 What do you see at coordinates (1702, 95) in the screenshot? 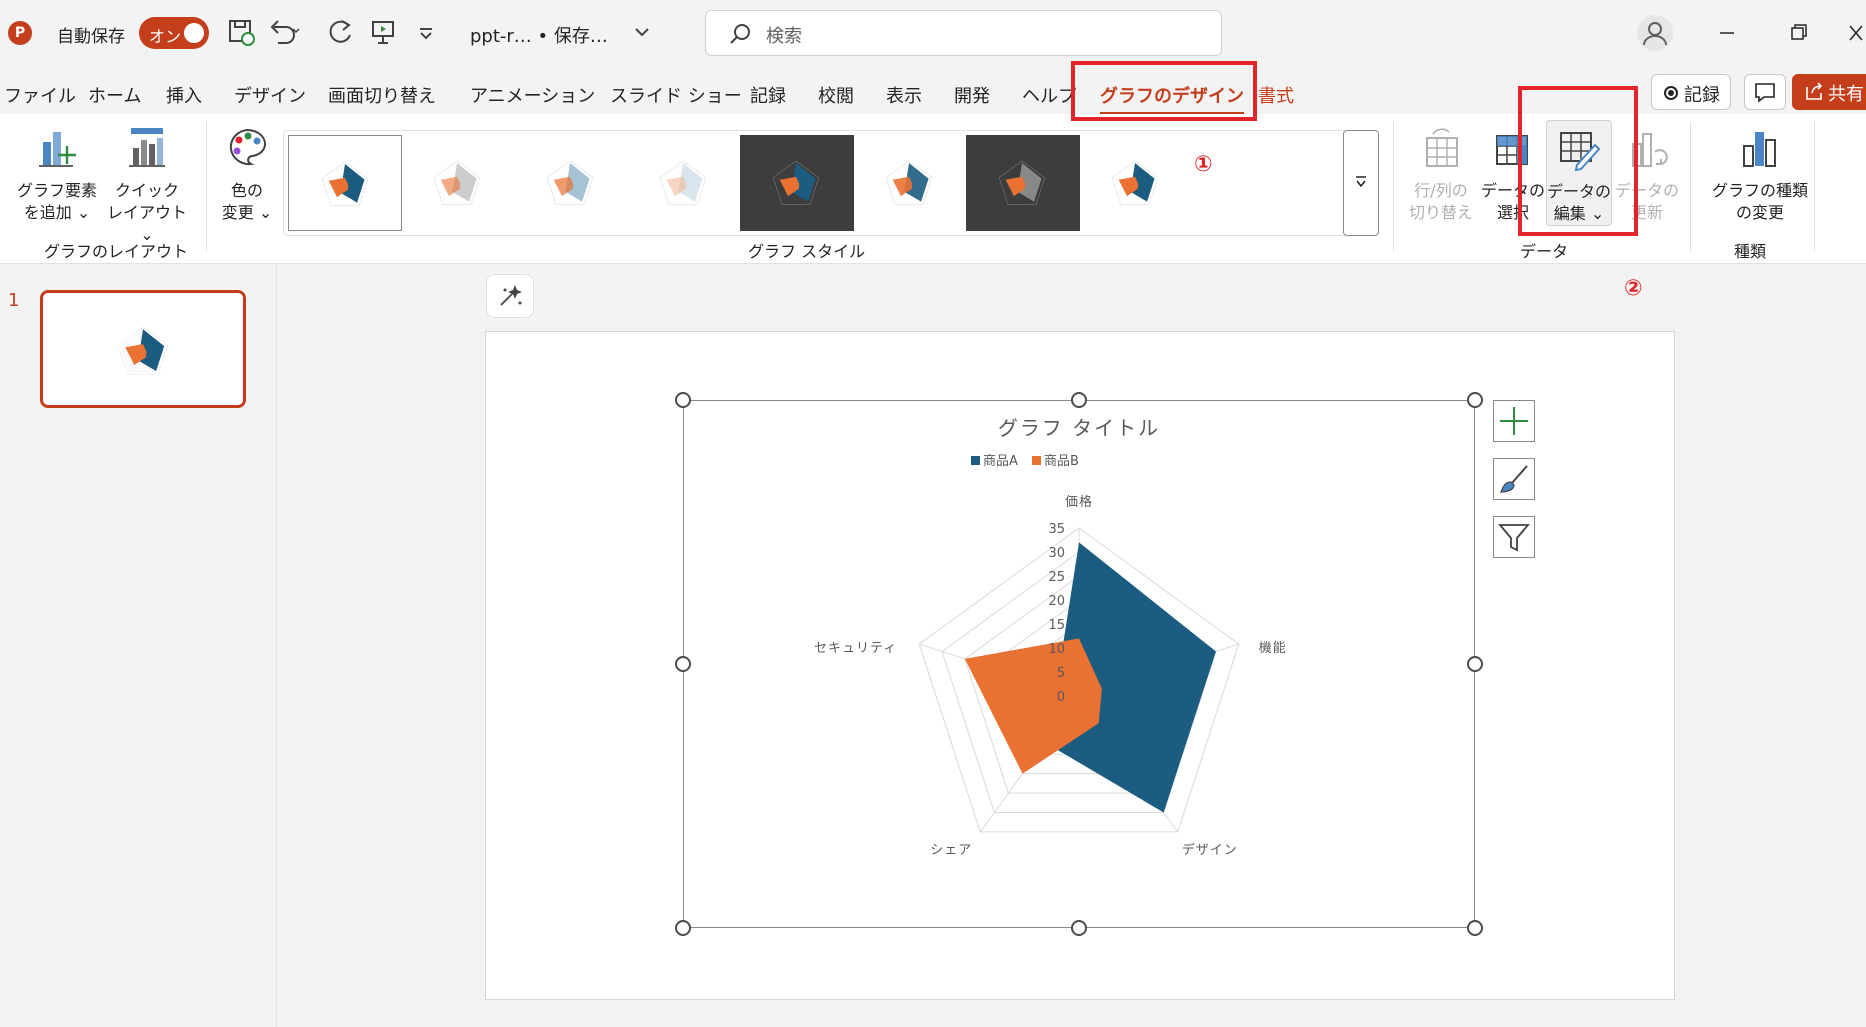
I see `record-label: 記録` at bounding box center [1702, 95].